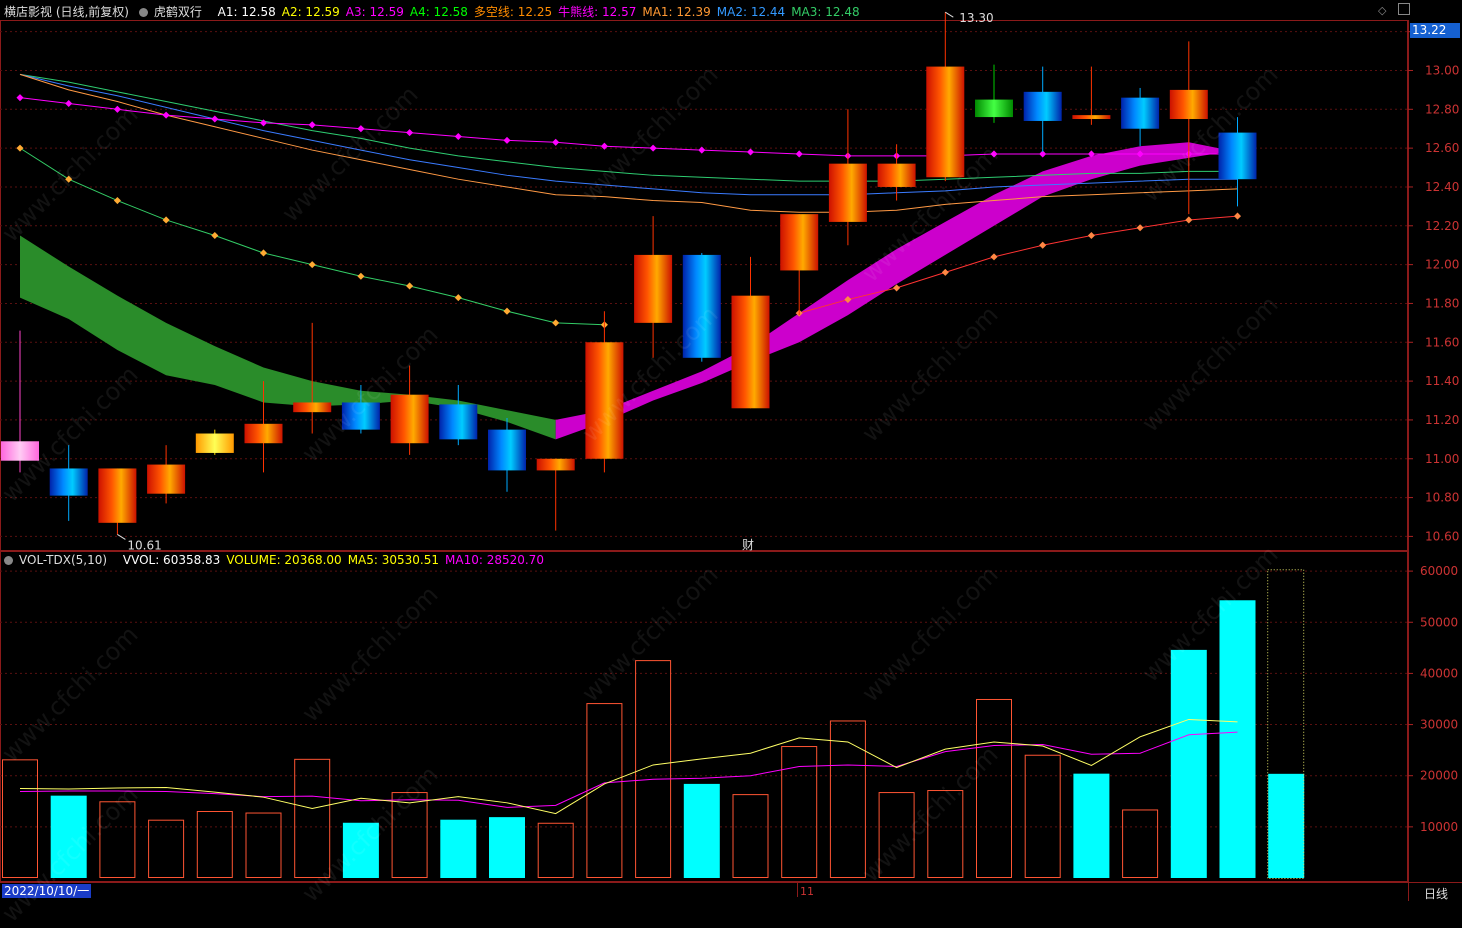 The height and width of the screenshot is (928, 1462). I want to click on price-tick-label: 11.60, so click(1442, 342).